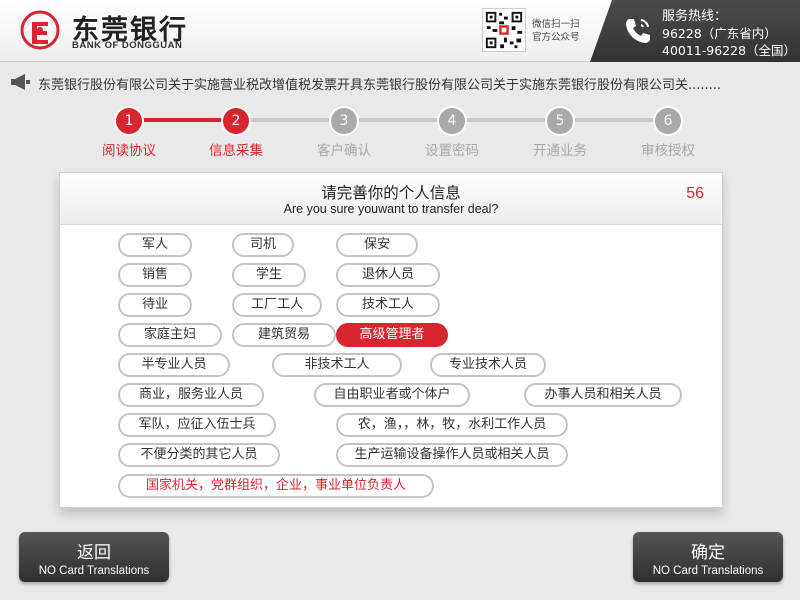 This screenshot has height=600, width=800. Describe the element at coordinates (276, 486) in the screenshot. I see `occupation-option: 国家机关，党群组织，企业，事业单位负责人` at that location.